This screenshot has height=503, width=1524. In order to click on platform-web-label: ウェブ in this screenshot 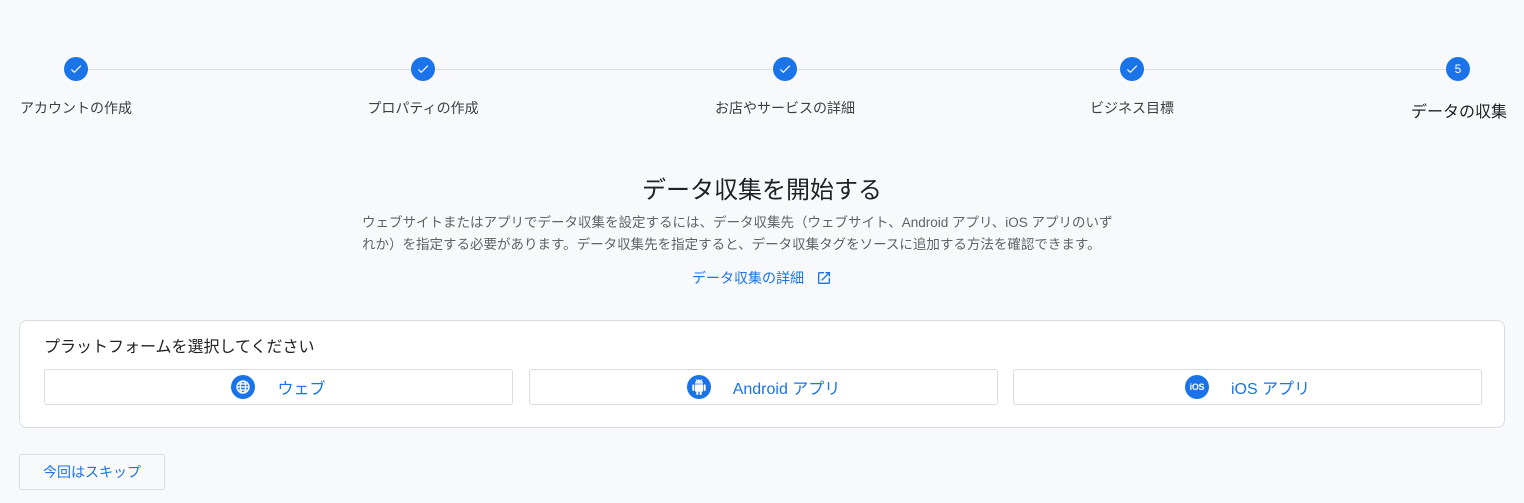, I will do `click(301, 389)`.